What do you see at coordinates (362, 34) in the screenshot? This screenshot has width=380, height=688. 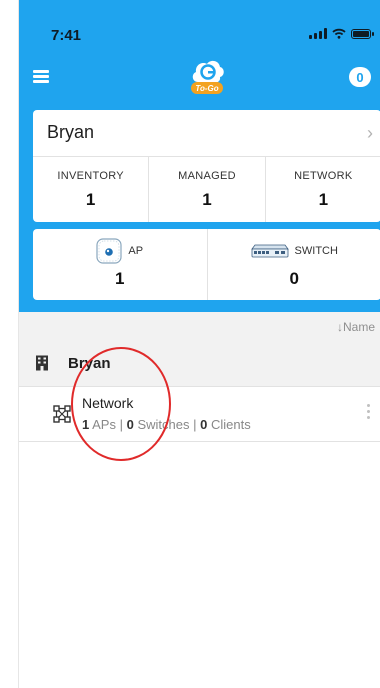 I see `battery-icon` at bounding box center [362, 34].